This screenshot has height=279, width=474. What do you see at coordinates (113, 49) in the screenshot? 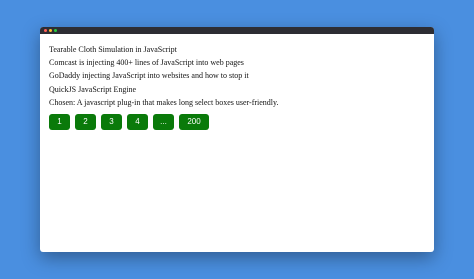
I see `list-item: Tearable Cloth Simulation in JavaScript` at bounding box center [113, 49].